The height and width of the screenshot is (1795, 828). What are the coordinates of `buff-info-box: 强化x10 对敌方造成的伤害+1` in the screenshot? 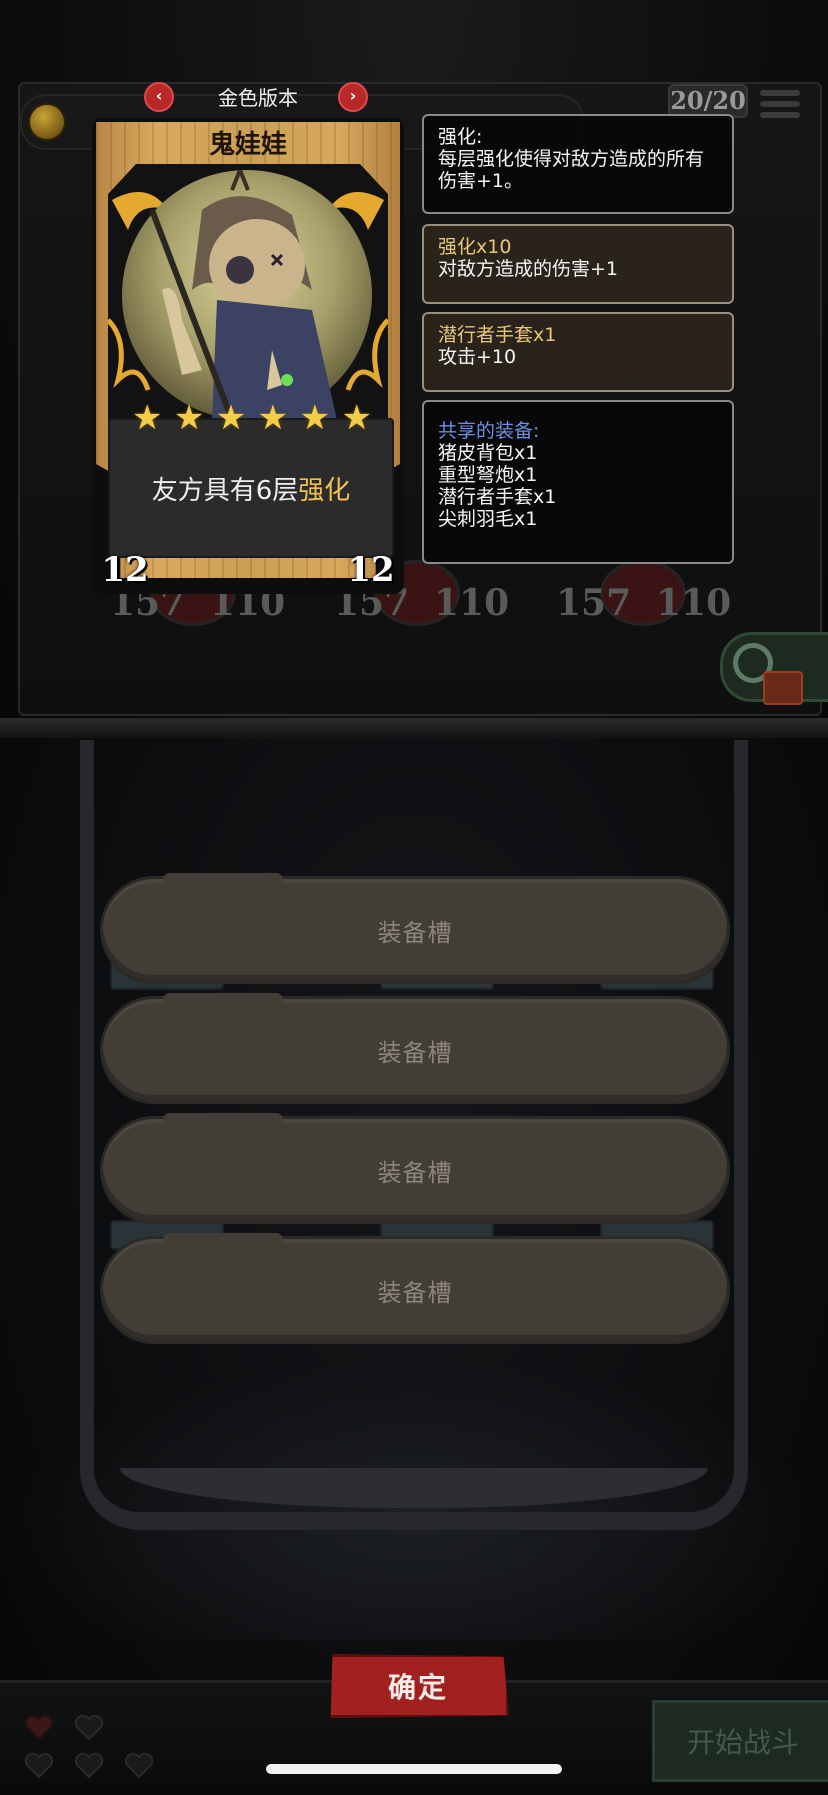 It's located at (578, 264).